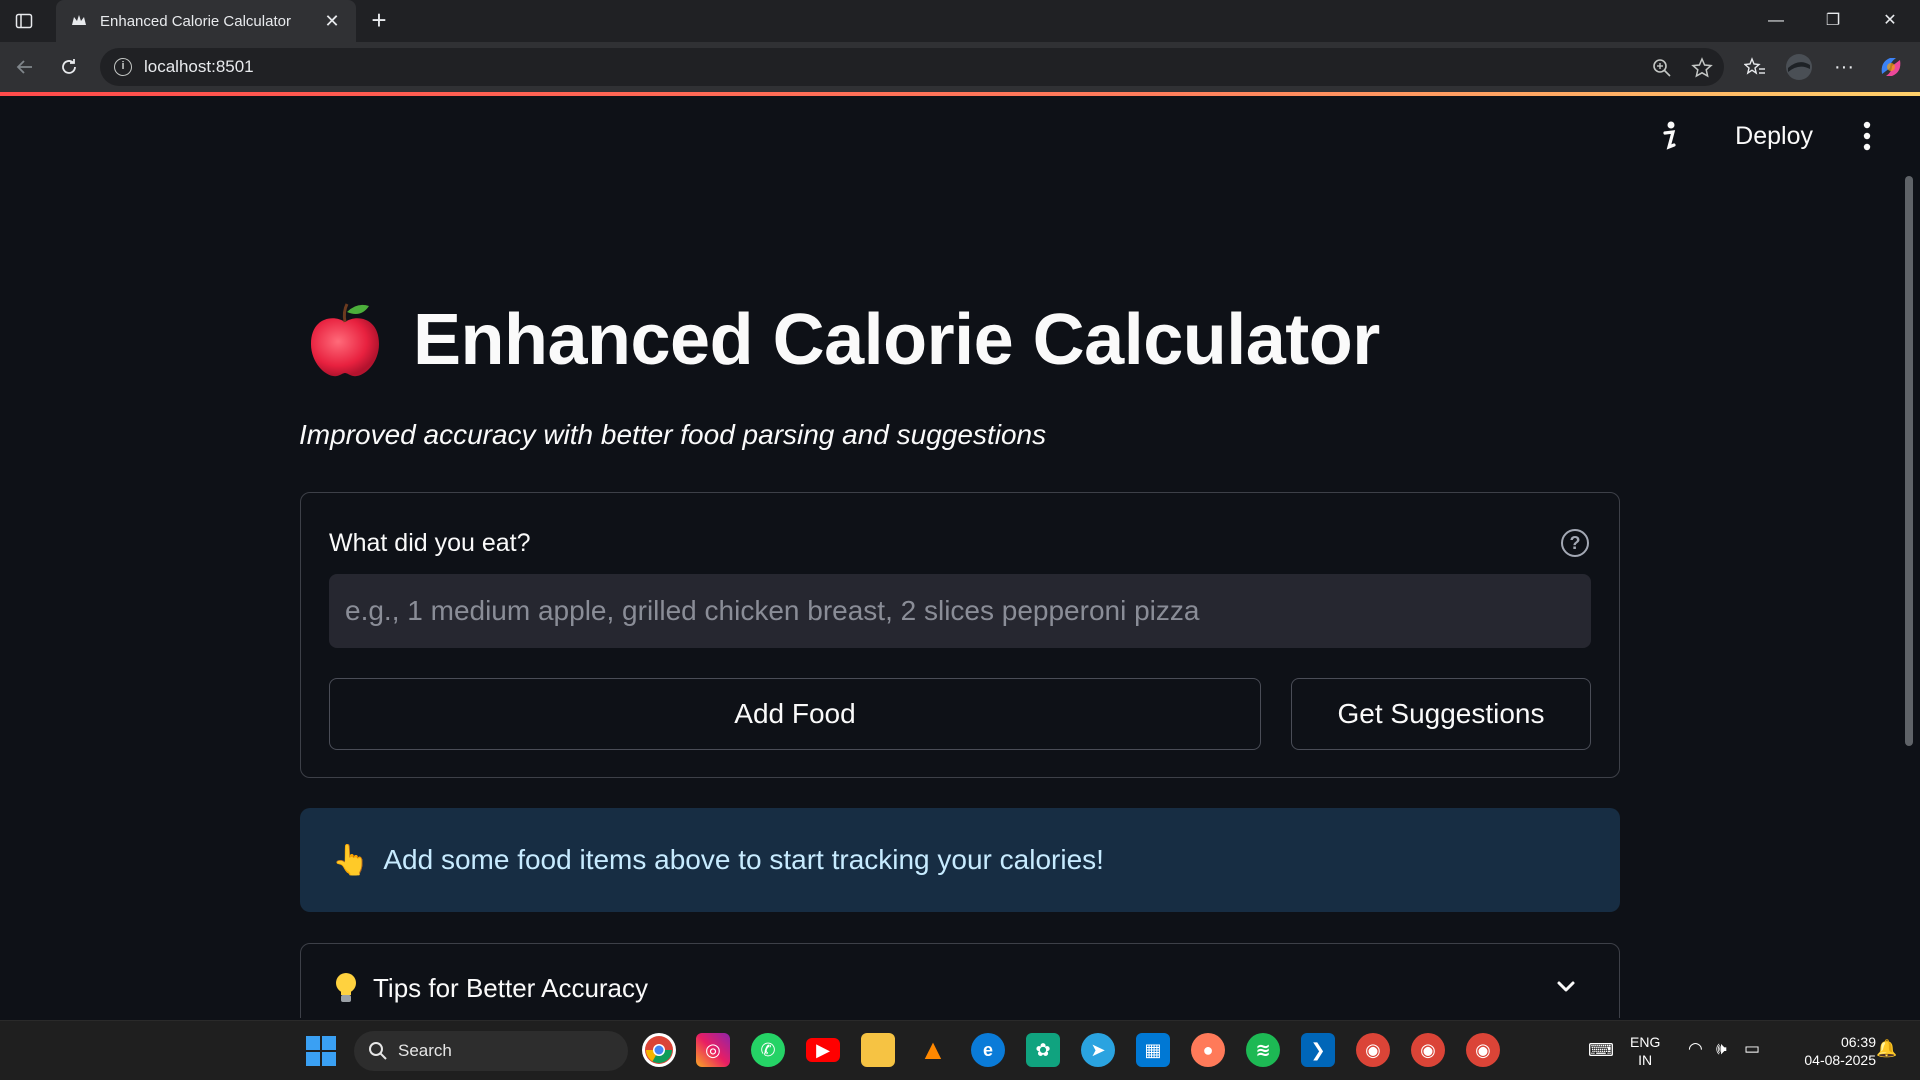 This screenshot has height=1080, width=1920. I want to click on spotify-icon: ≋, so click(1263, 1050).